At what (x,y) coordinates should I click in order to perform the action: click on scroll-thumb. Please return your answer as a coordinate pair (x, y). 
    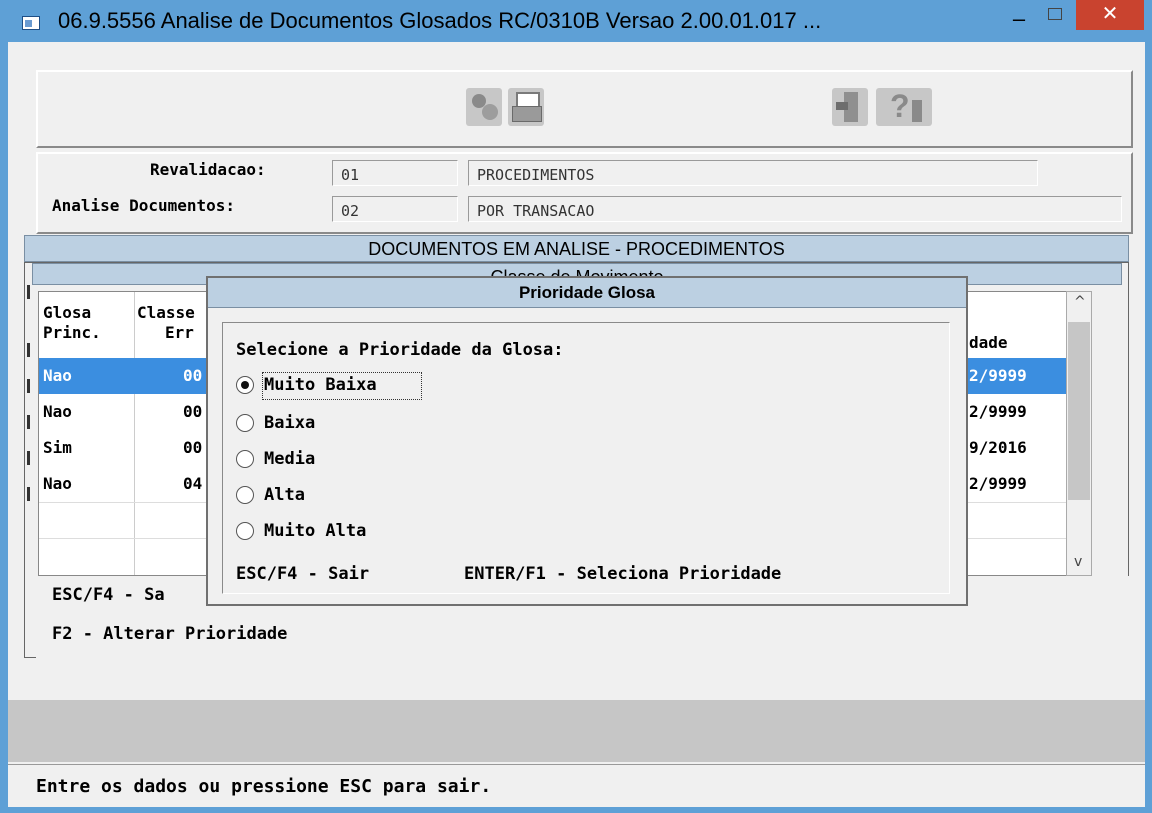
    Looking at the image, I should click on (1079, 411).